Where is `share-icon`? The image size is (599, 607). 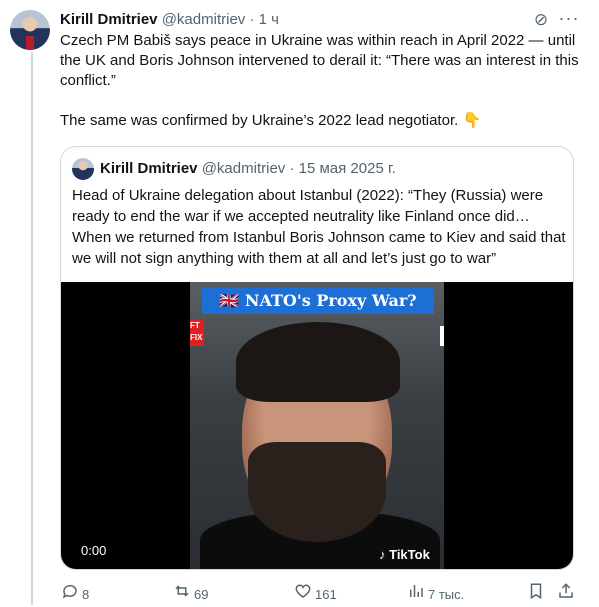 share-icon is located at coordinates (566, 594).